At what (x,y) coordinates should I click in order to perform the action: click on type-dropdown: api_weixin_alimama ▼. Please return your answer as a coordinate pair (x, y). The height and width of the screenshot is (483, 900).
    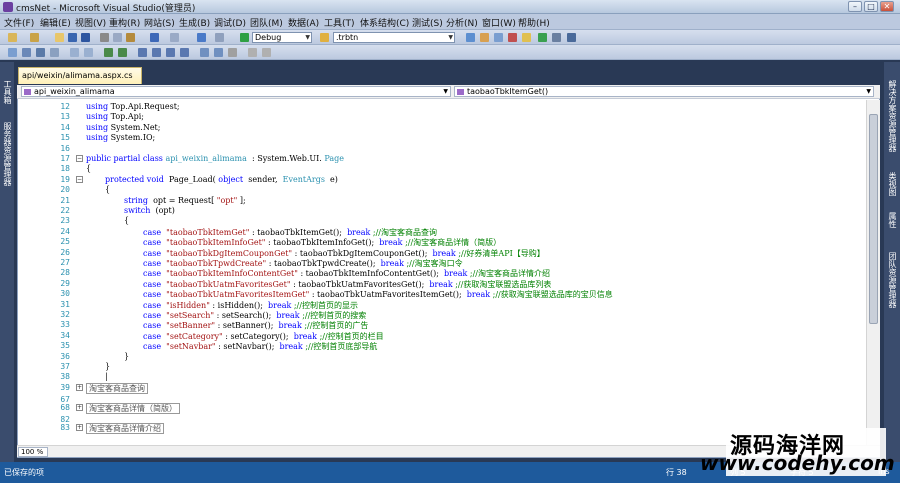
    Looking at the image, I should click on (236, 91).